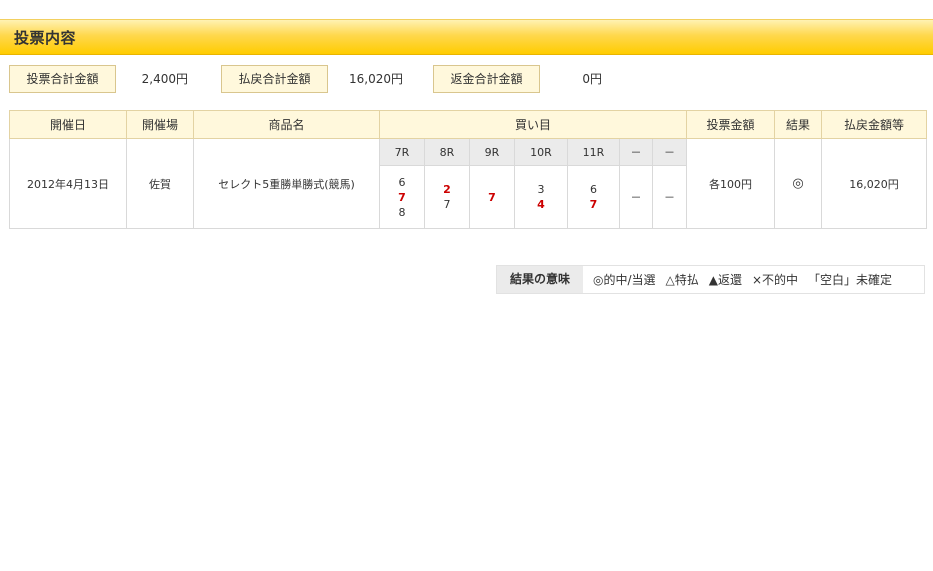 The image size is (933, 571). What do you see at coordinates (68, 183) in the screenshot?
I see `cell-date: 2012年4月13日` at bounding box center [68, 183].